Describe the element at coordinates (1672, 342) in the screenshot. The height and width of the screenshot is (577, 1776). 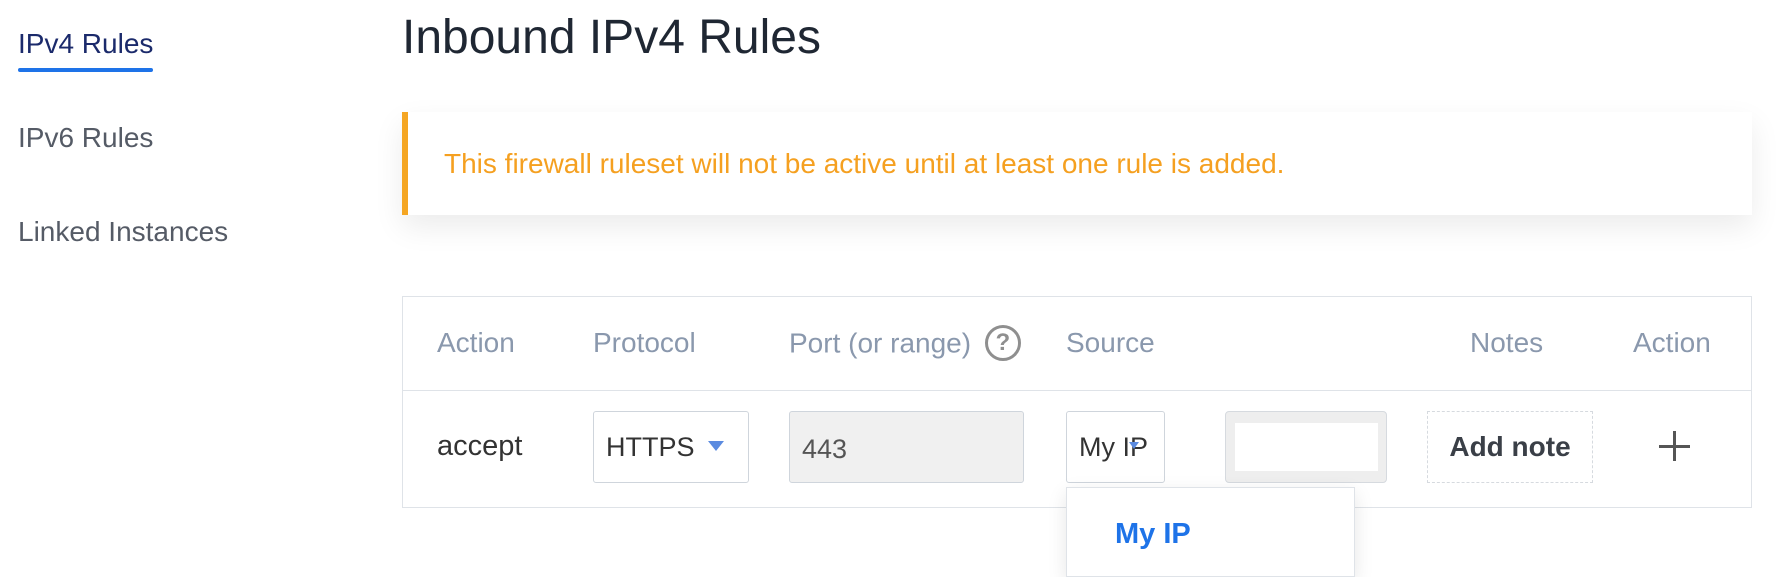
I see `header-action-2: Action` at that location.